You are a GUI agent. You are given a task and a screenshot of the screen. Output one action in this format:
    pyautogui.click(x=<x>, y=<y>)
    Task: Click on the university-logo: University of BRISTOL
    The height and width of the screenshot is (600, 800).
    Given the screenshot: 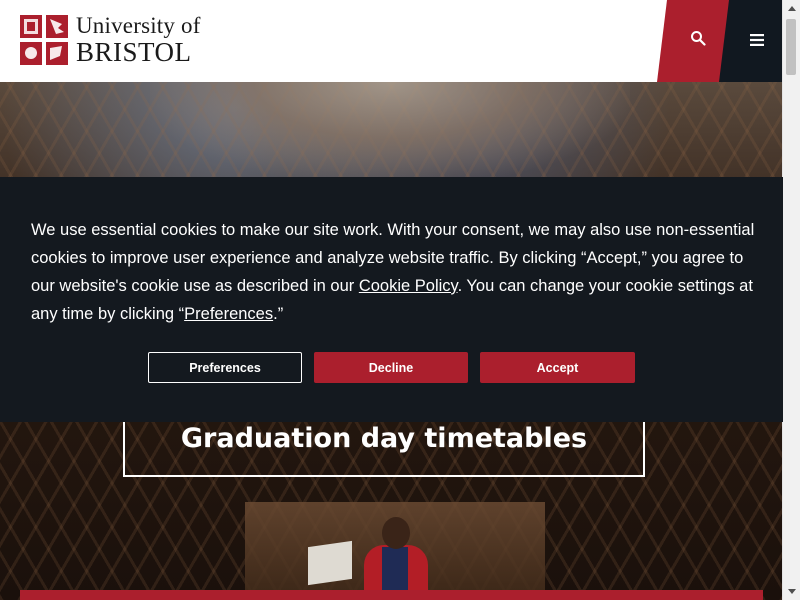 What is the action you would take?
    pyautogui.click(x=113, y=40)
    